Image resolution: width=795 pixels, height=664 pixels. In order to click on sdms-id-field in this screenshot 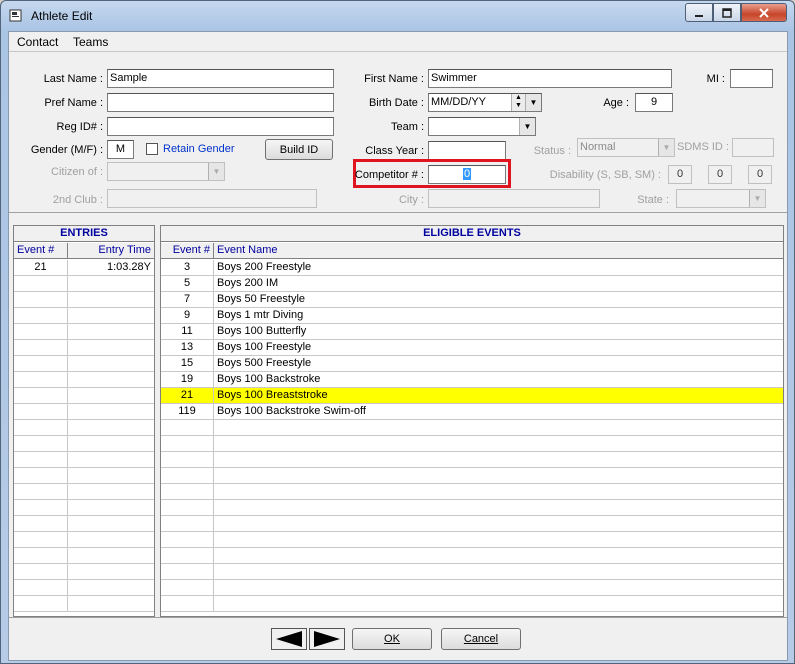, I will do `click(753, 147)`.